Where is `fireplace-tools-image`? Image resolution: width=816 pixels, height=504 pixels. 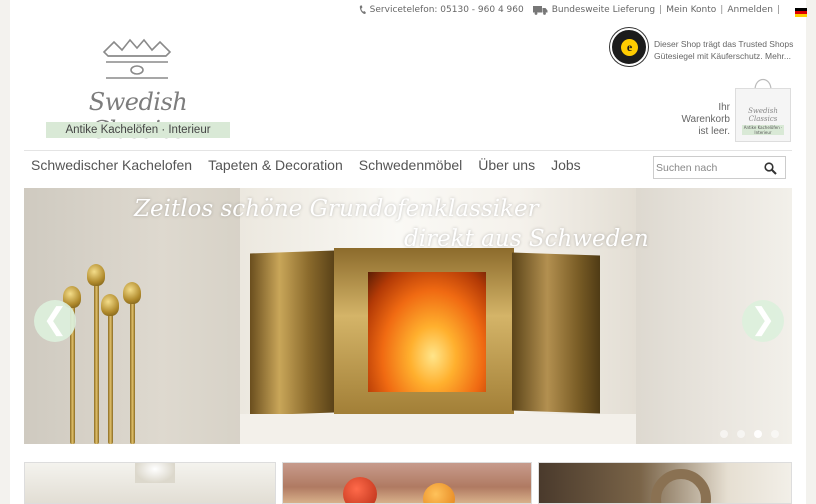
fireplace-tools-image is located at coordinates (105, 354).